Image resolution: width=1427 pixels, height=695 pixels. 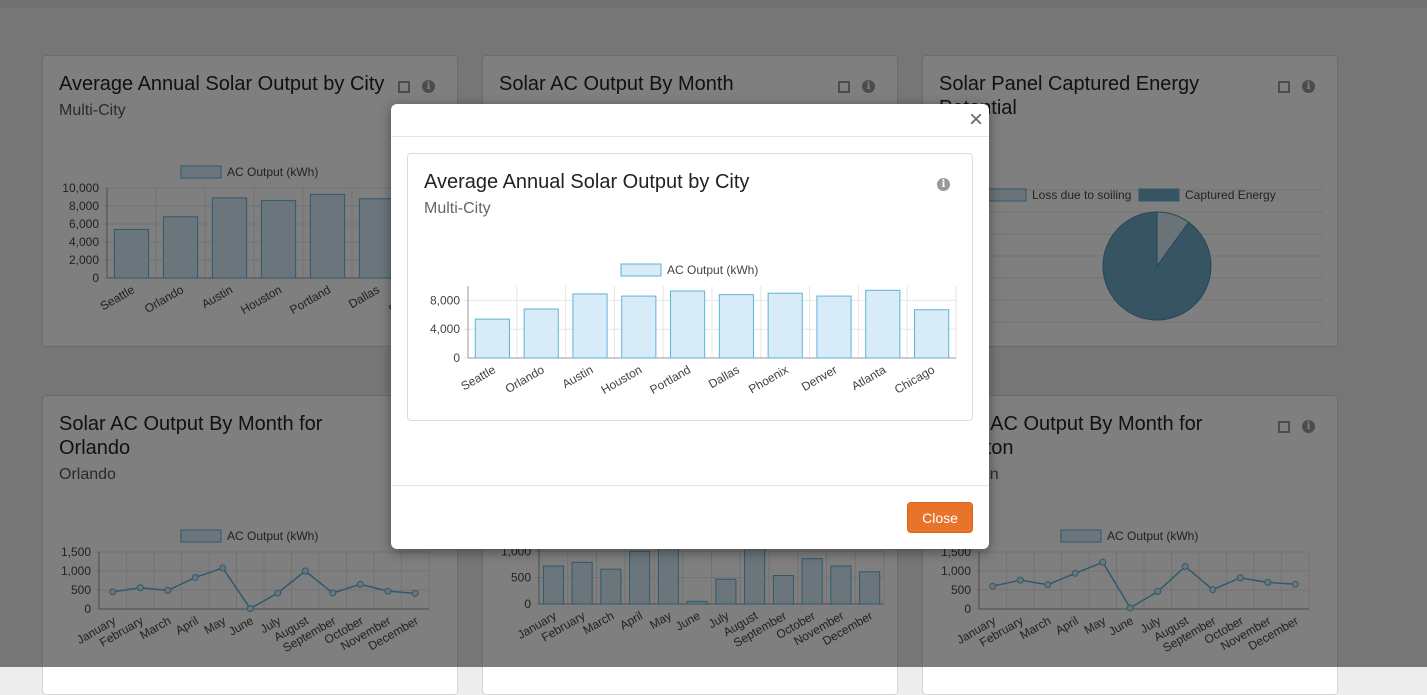 I want to click on modal-chart-title: Average Annual Solar Output by City, so click(x=587, y=182).